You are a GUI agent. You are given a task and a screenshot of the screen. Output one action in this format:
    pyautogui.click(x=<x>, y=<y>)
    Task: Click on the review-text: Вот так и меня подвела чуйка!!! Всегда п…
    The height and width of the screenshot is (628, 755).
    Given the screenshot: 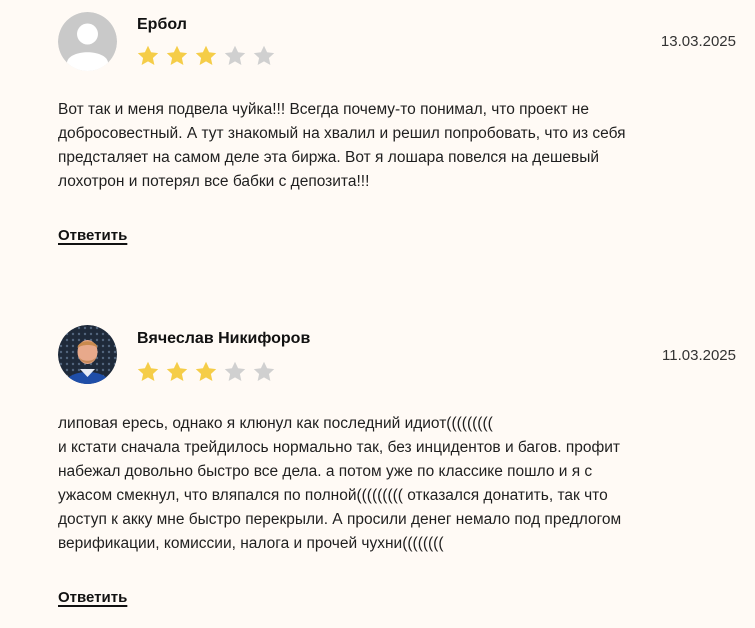 What is the action you would take?
    pyautogui.click(x=342, y=145)
    